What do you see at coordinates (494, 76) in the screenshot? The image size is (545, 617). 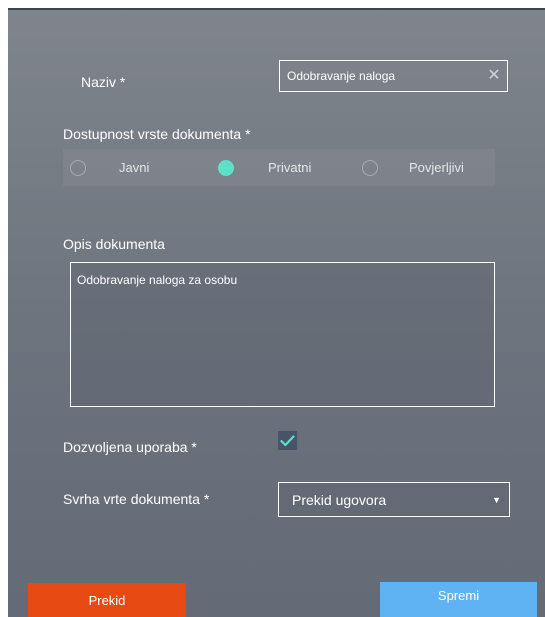 I see `close-icon: ✕` at bounding box center [494, 76].